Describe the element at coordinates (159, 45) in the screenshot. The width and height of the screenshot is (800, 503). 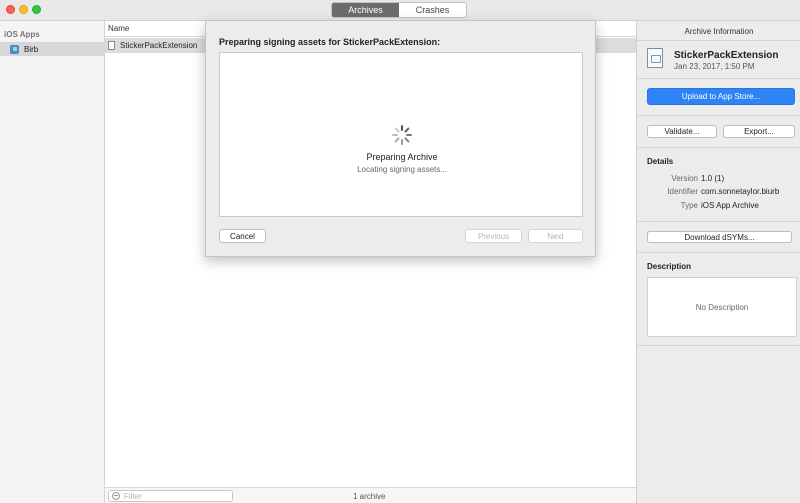
I see `archive-row-name: StickerPackExtension` at that location.